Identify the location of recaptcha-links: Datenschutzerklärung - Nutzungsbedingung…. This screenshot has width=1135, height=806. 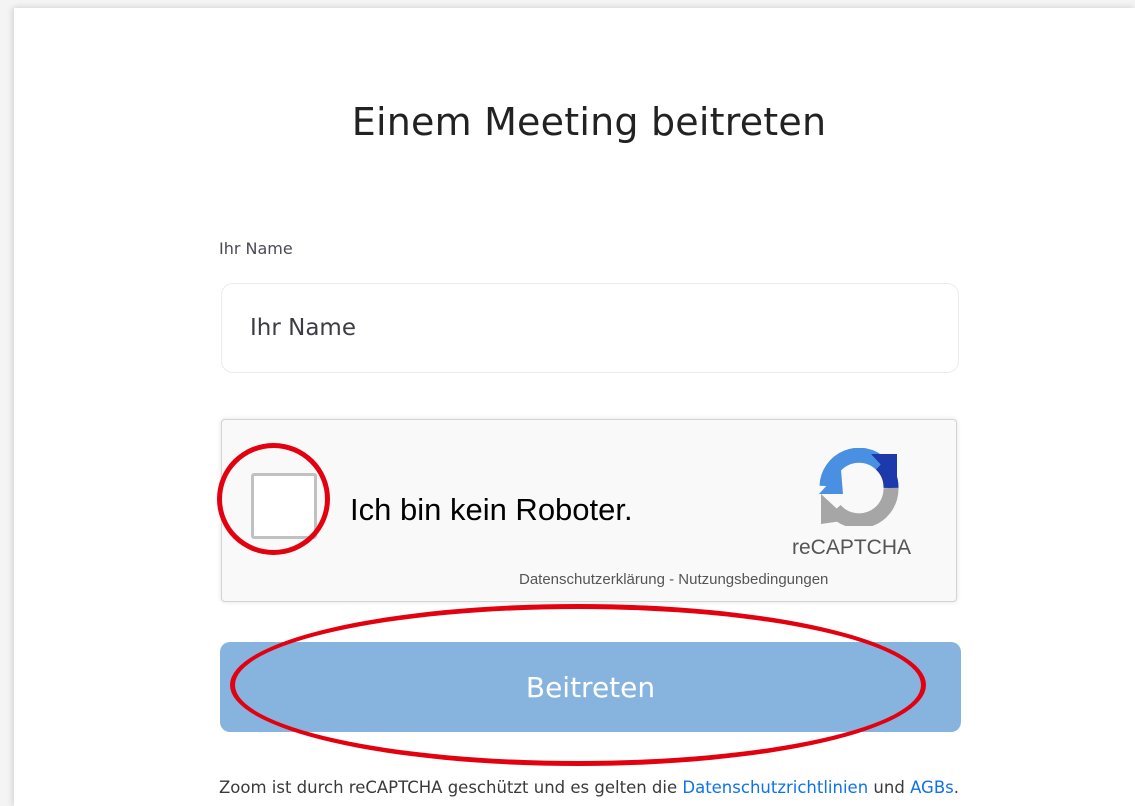
(673, 579).